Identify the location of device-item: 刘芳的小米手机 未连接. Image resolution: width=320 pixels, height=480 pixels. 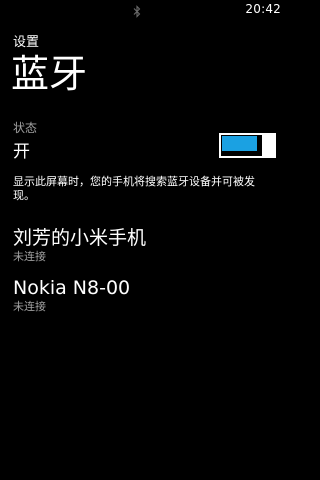
(144, 244).